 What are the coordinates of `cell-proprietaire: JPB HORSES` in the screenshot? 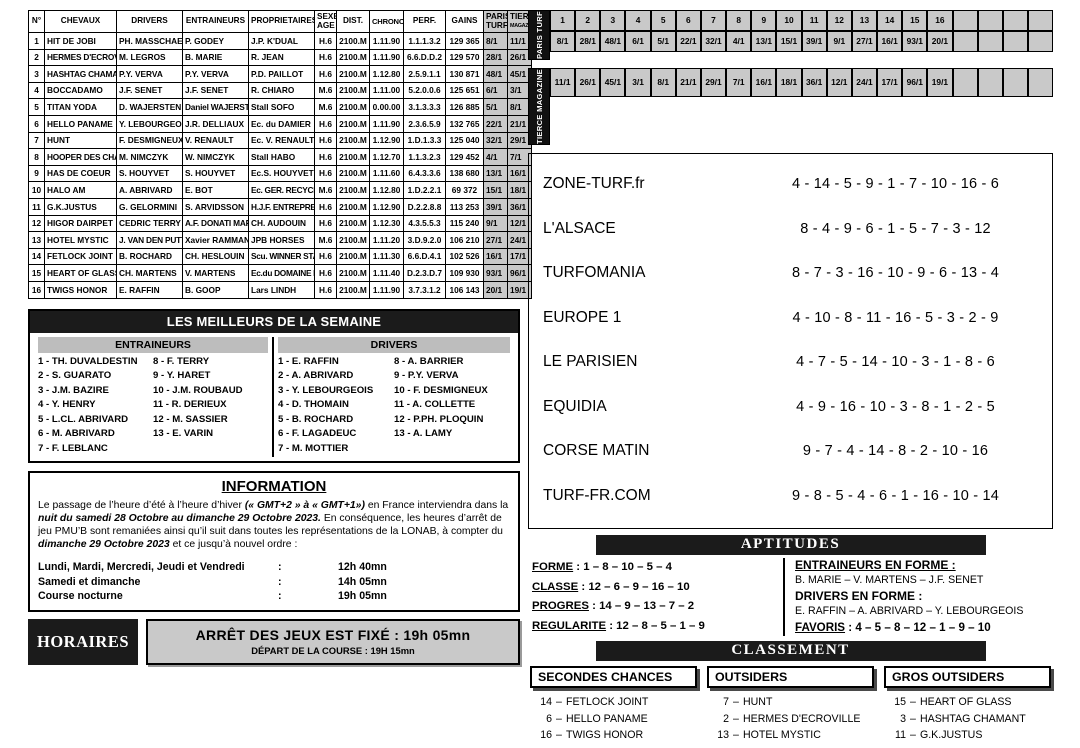 It's located at (281, 240).